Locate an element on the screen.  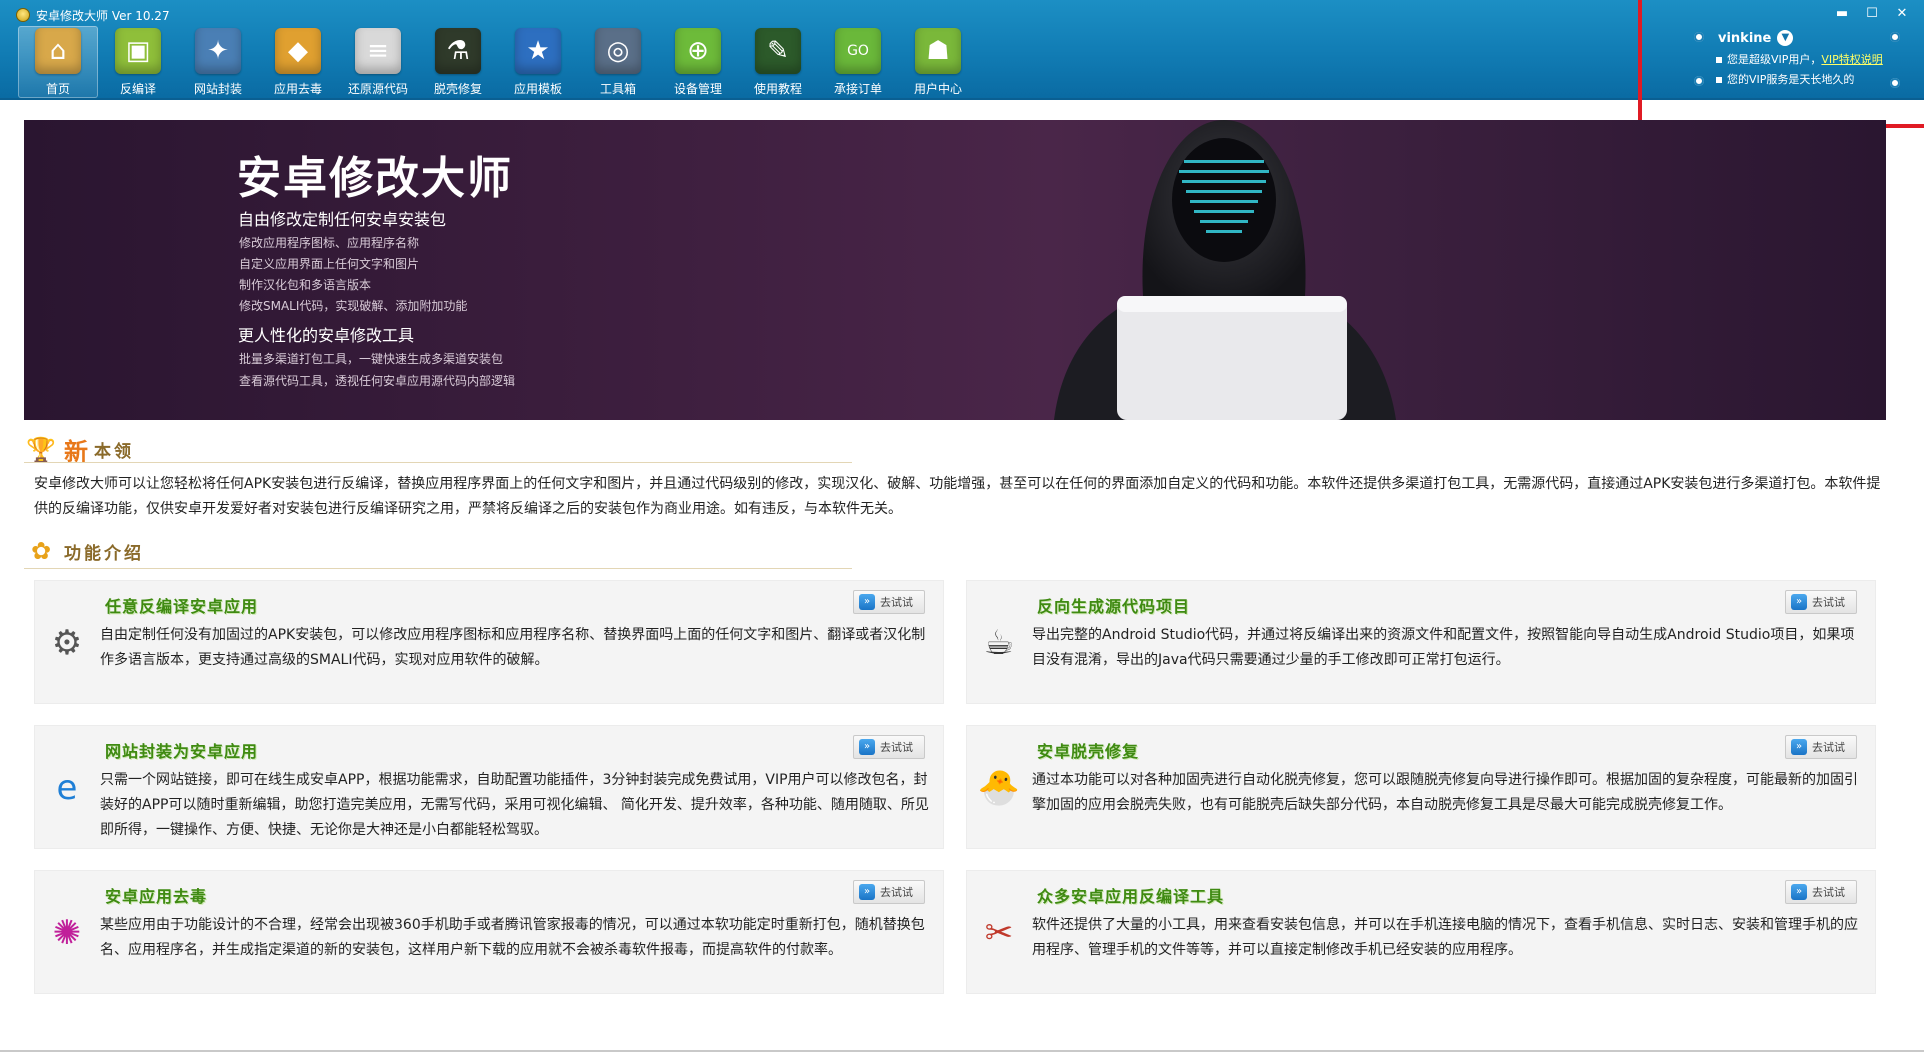
java-icon: ☕ is located at coordinates (999, 643).